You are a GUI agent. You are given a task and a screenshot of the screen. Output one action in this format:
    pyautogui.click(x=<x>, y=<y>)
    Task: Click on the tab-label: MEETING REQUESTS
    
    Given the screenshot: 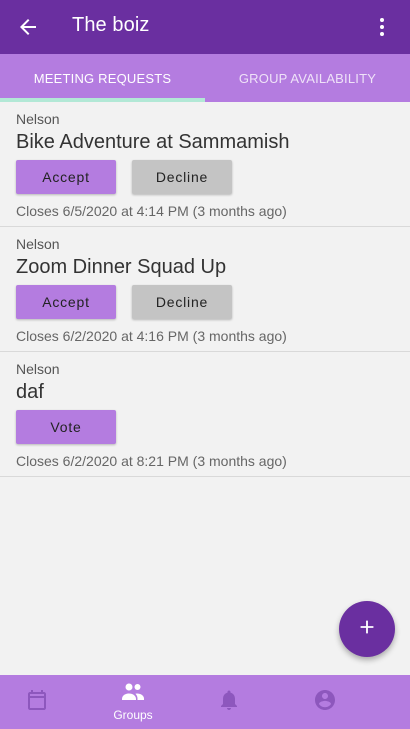 What is the action you would take?
    pyautogui.click(x=102, y=78)
    